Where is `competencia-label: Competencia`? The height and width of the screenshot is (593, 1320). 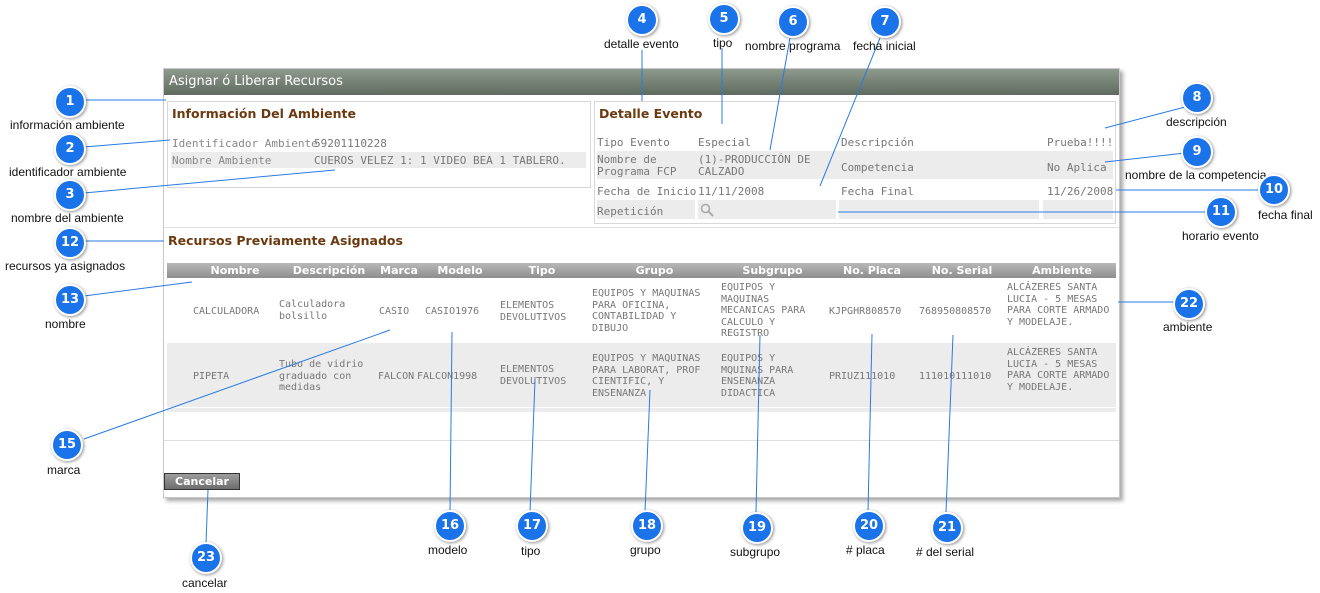
competencia-label: Competencia is located at coordinates (877, 167).